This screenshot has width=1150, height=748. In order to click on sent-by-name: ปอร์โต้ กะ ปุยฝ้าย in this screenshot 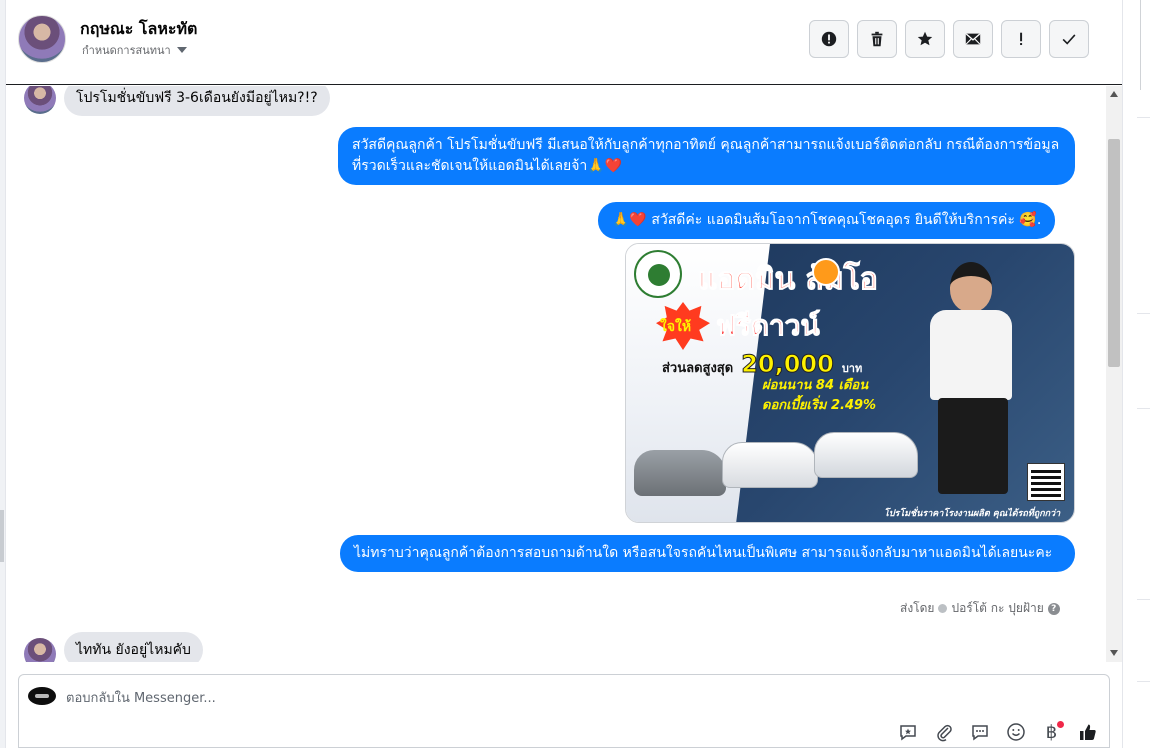, I will do `click(997, 608)`.